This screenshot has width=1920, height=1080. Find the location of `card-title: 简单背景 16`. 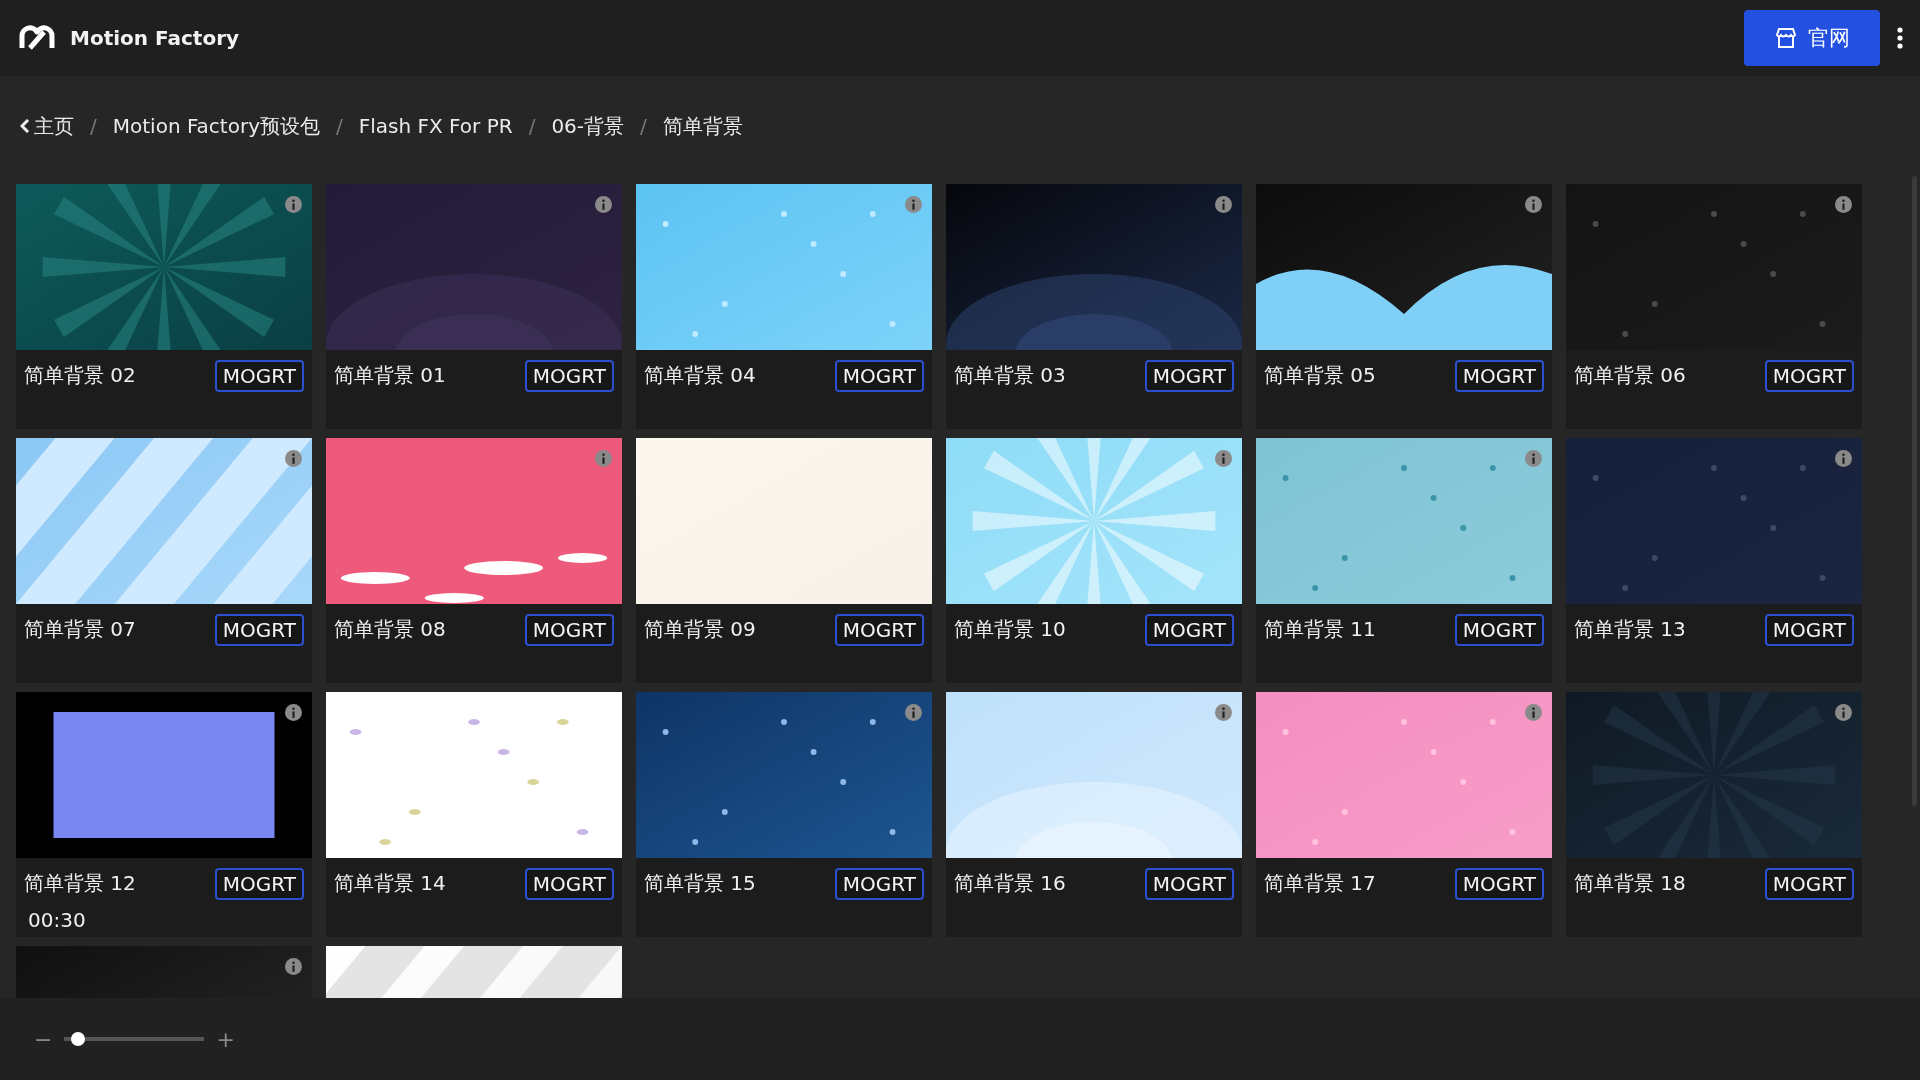

card-title: 简单背景 16 is located at coordinates (1010, 883).